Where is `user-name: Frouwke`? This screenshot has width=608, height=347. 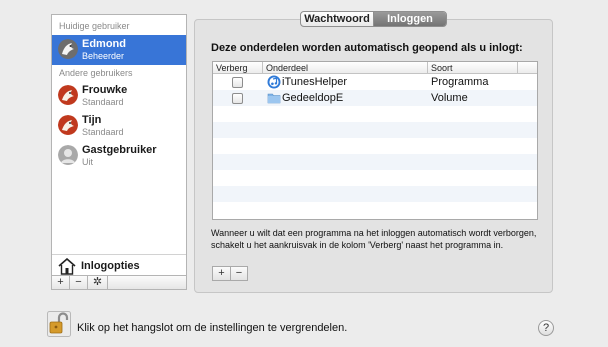 user-name: Frouwke is located at coordinates (105, 90).